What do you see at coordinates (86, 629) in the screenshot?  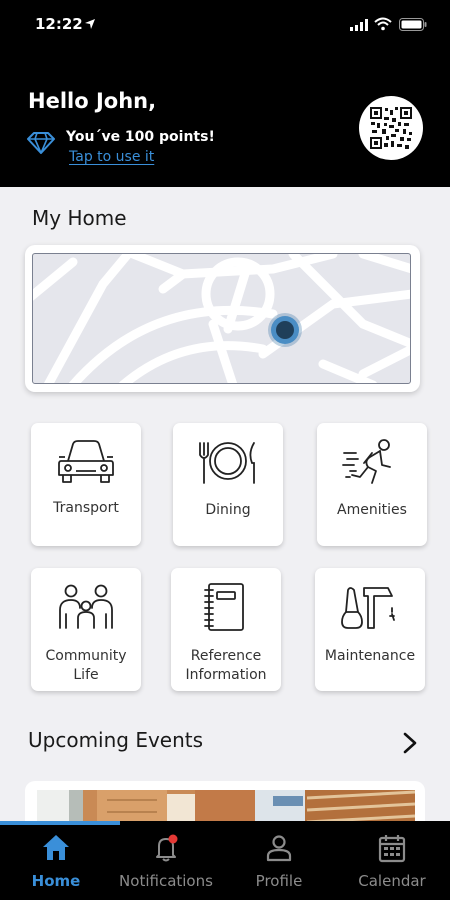 I see `community-life-tile: Community Life` at bounding box center [86, 629].